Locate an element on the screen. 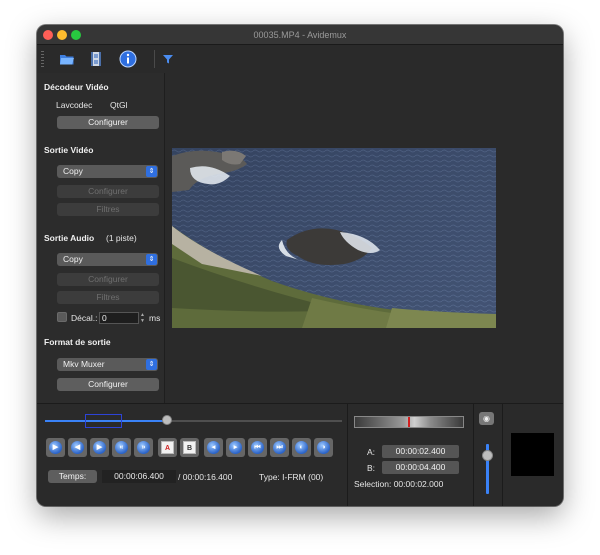 The image size is (600, 555). goto-start-button: ⏮ is located at coordinates (257, 447).